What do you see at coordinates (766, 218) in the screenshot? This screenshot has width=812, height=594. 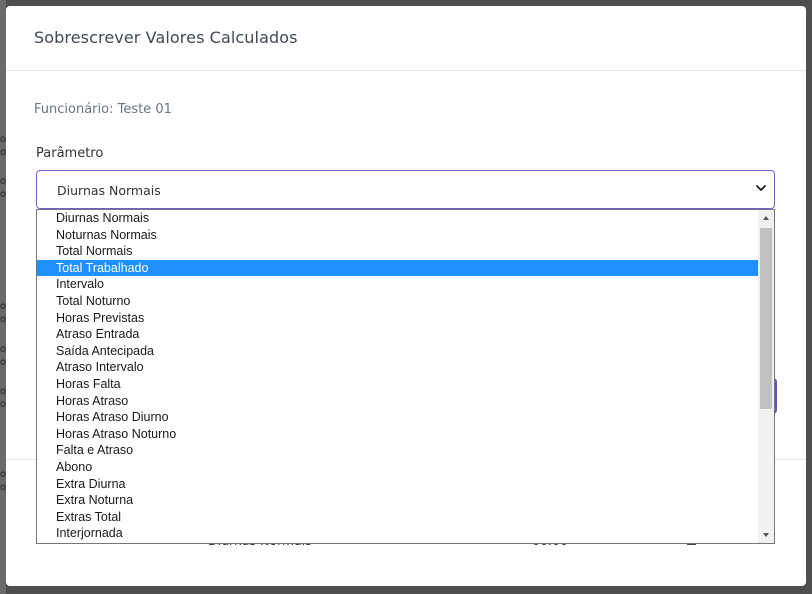 I see `triangle-up-icon` at bounding box center [766, 218].